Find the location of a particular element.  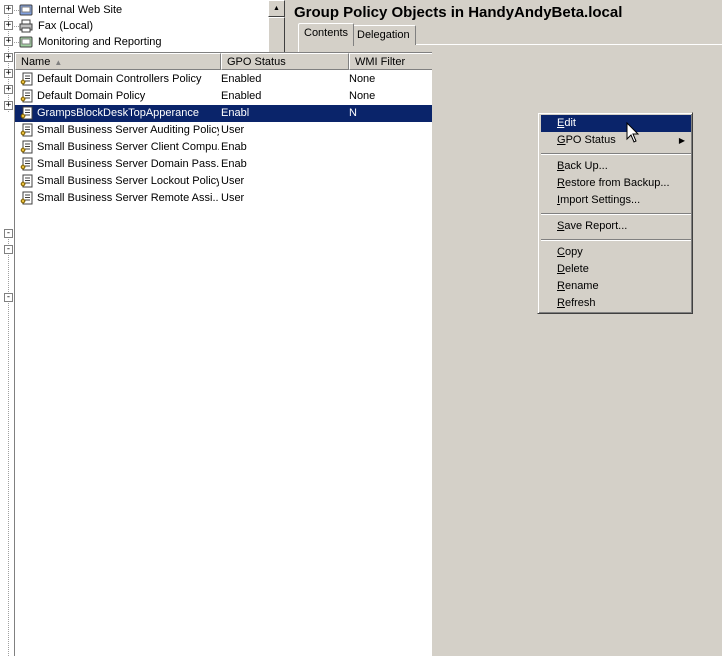

table-row: Small Business Server Domain Pass... Enab is located at coordinates (223, 164).